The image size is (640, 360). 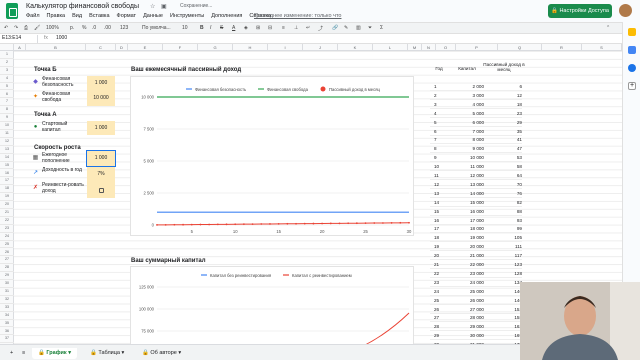 I want to click on menu-format: Формат, so click(x=127, y=16).